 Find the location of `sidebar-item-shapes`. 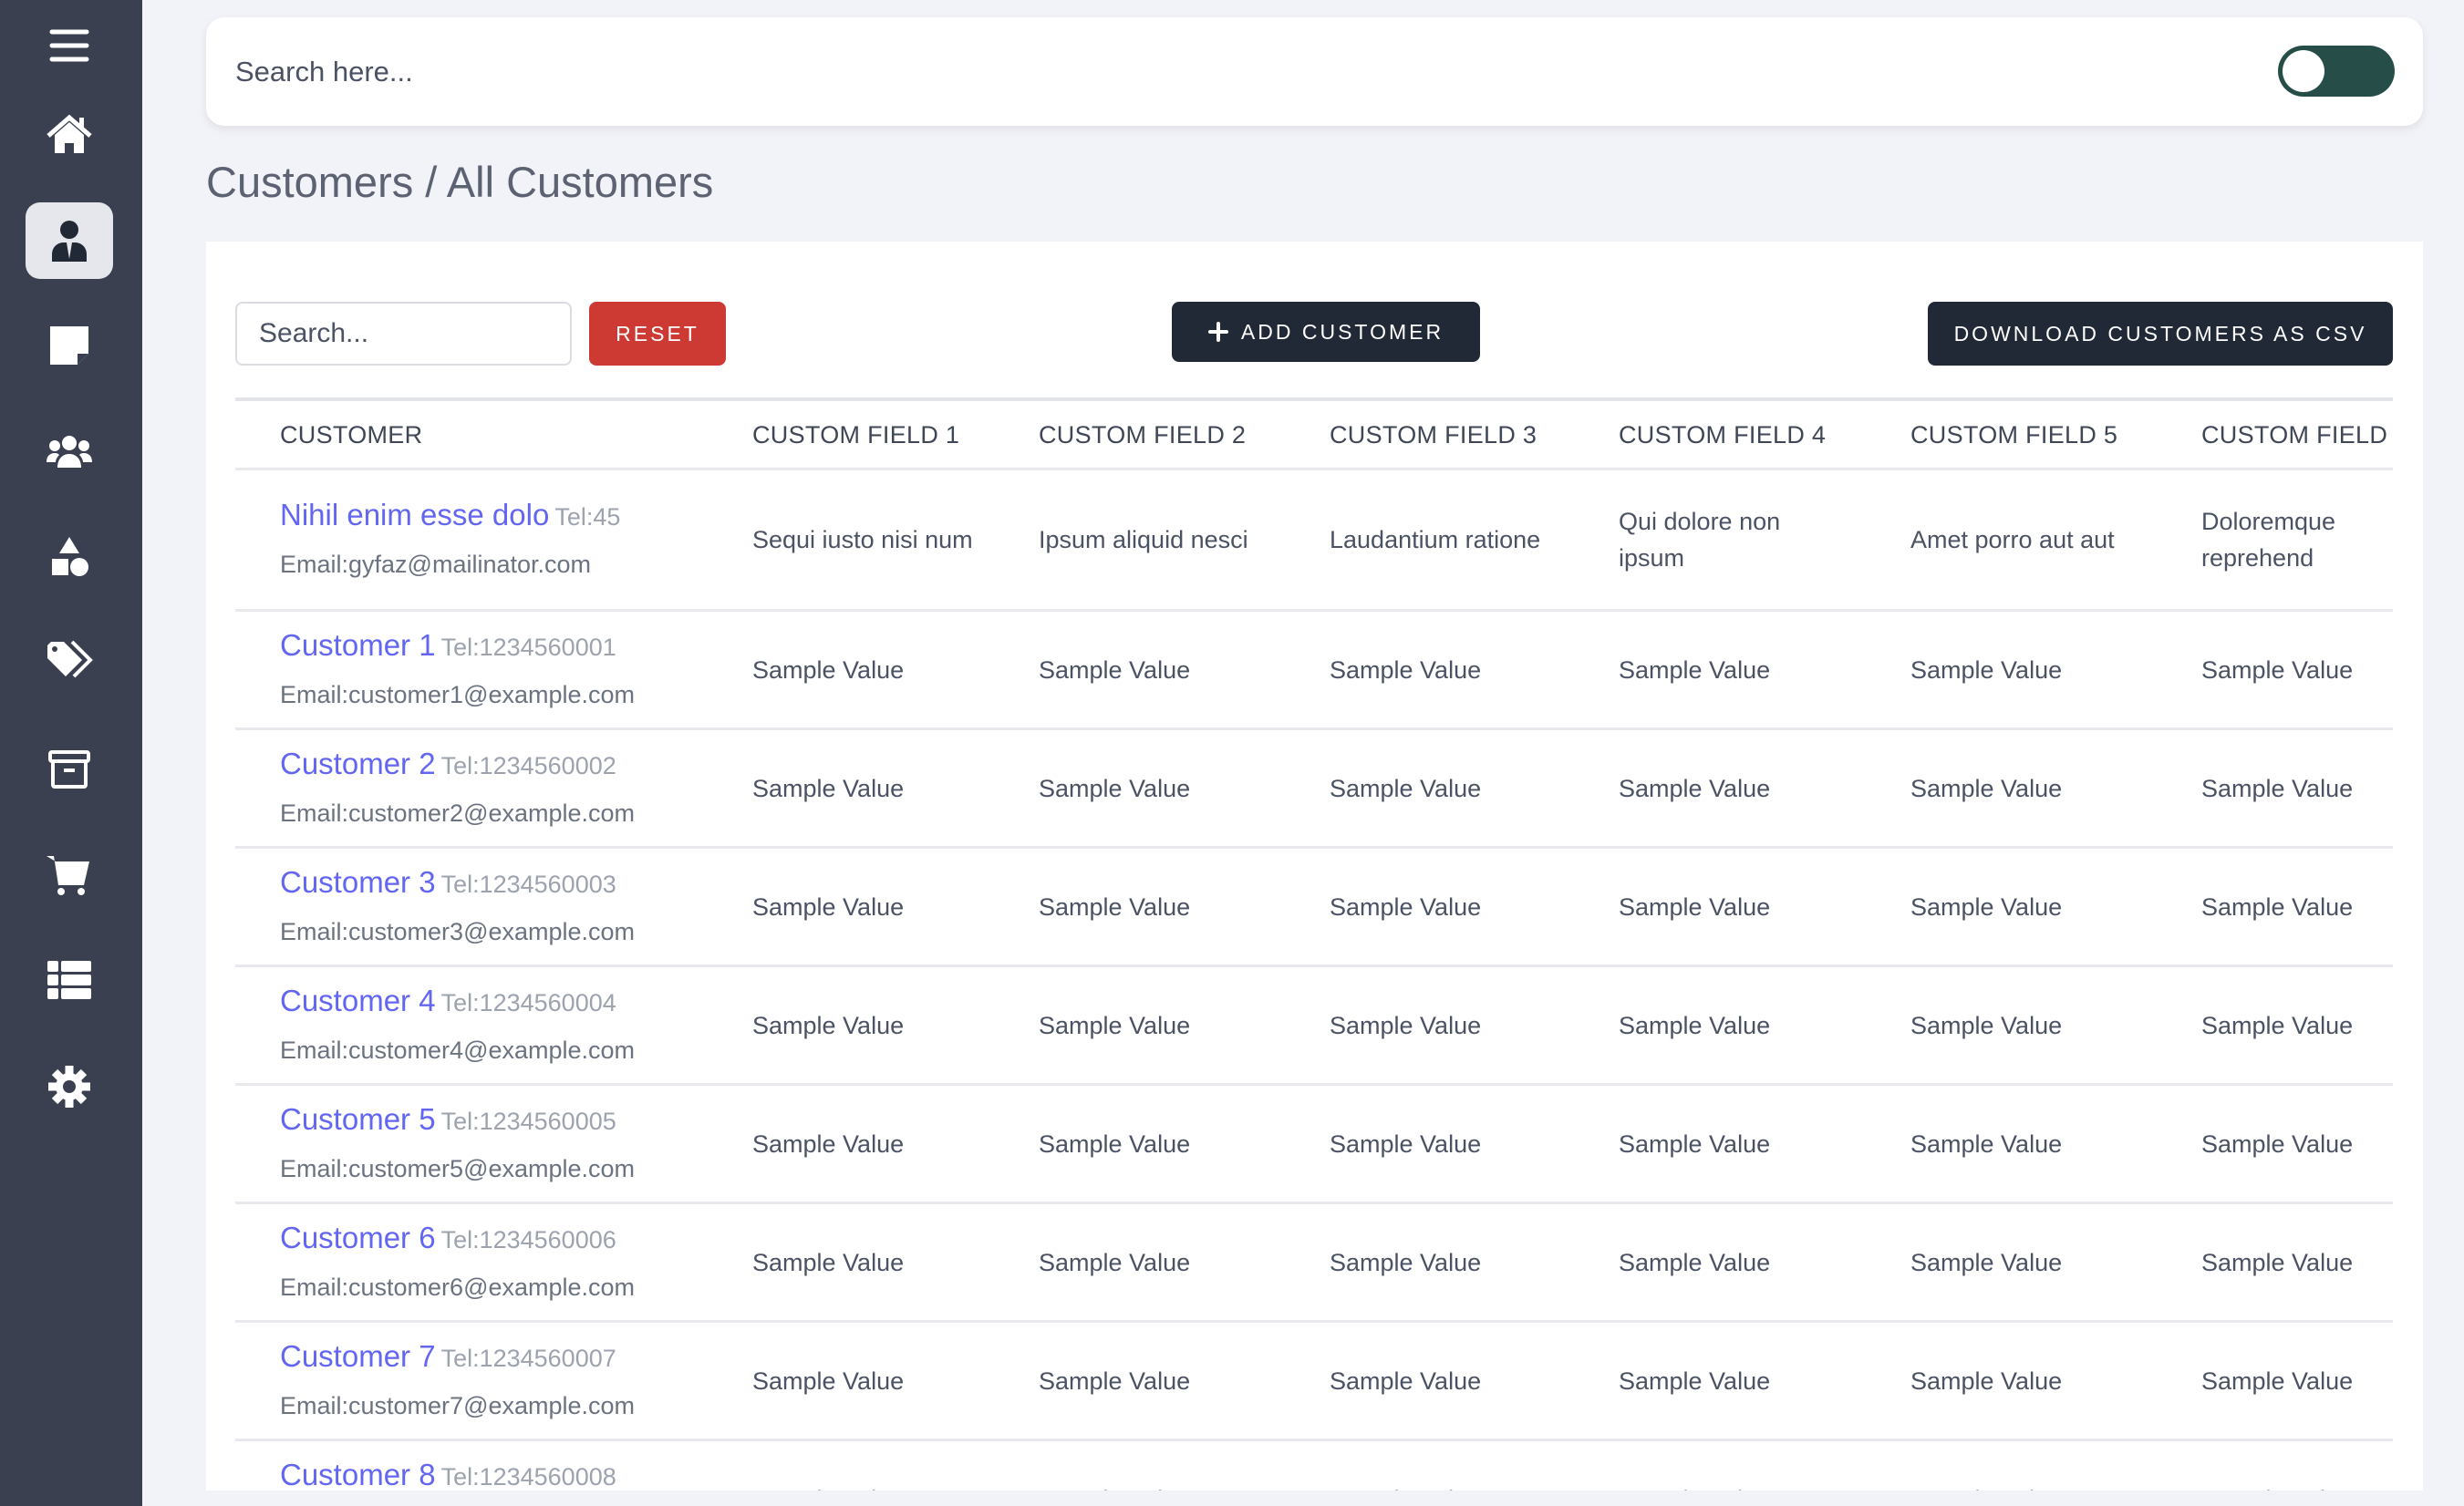

sidebar-item-shapes is located at coordinates (69, 558).